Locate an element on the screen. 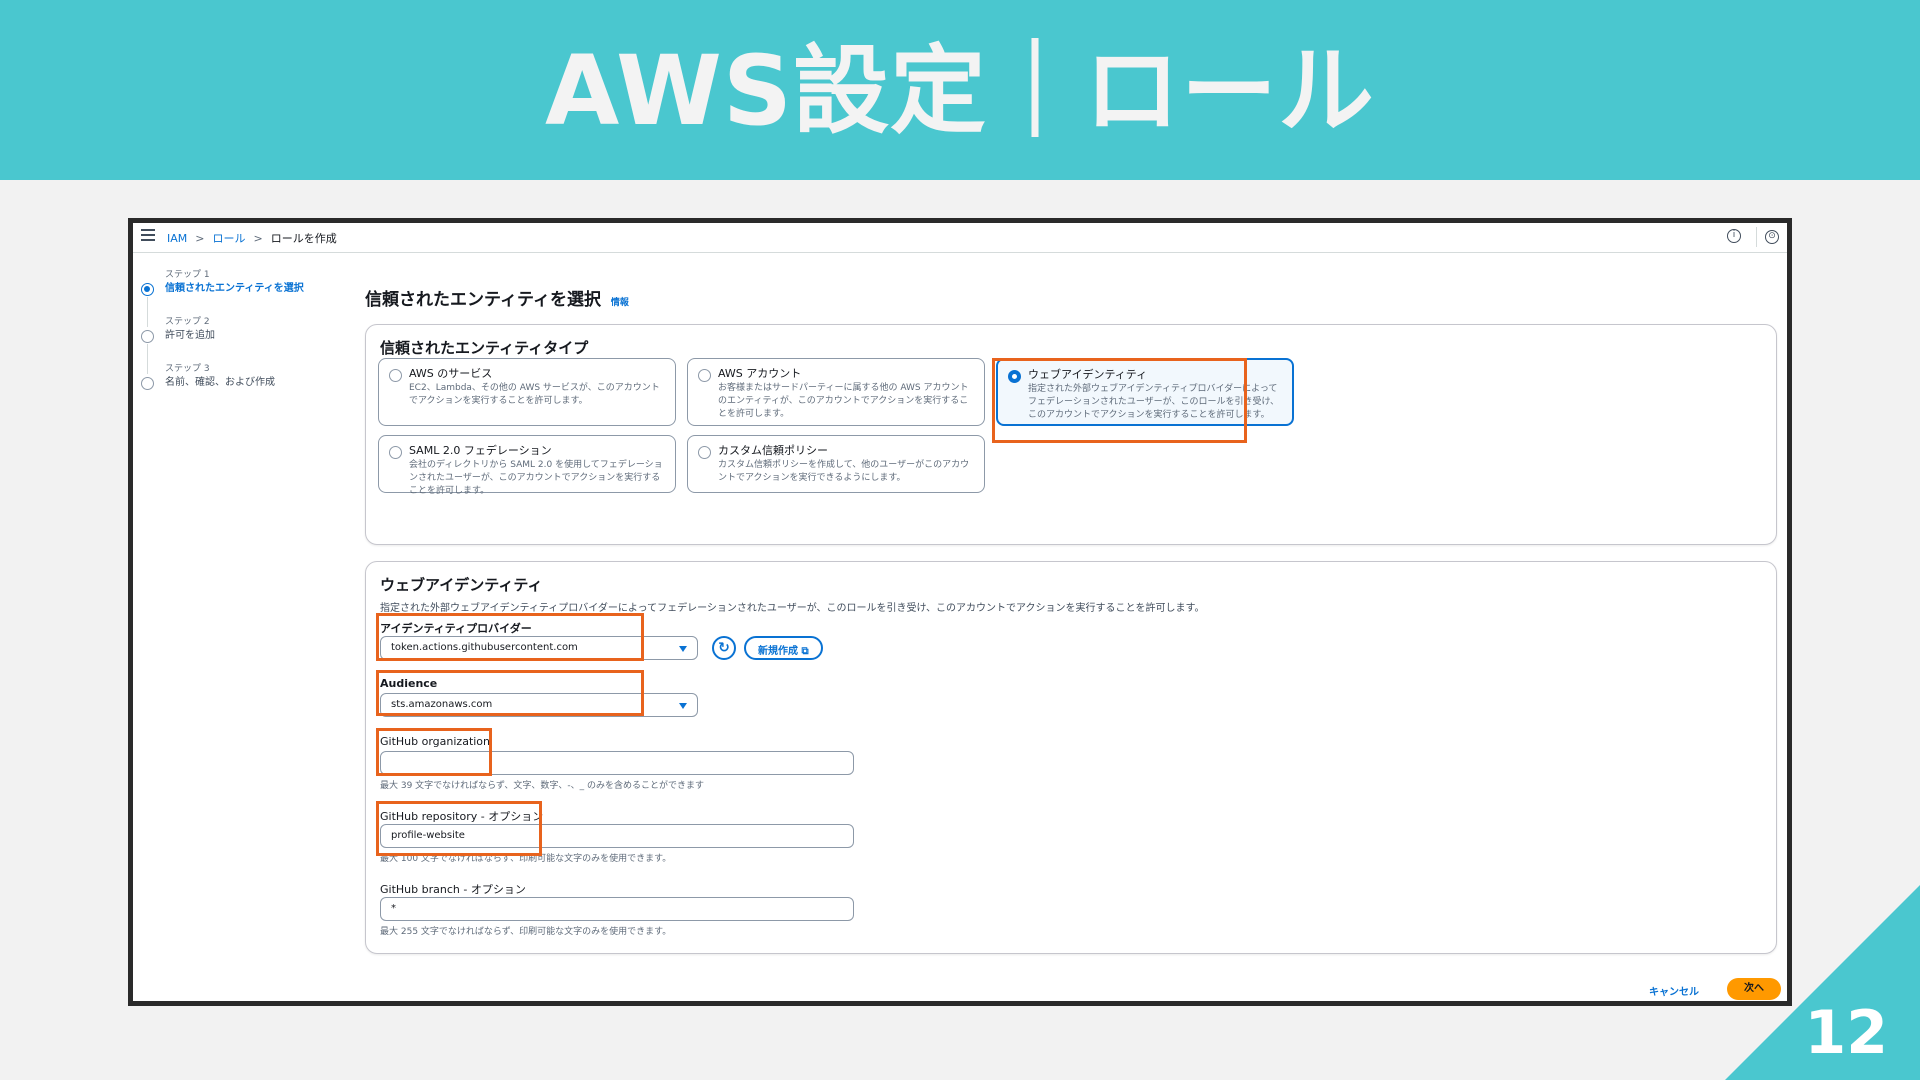 Image resolution: width=1920 pixels, height=1080 pixels. highlight-org is located at coordinates (434, 752).